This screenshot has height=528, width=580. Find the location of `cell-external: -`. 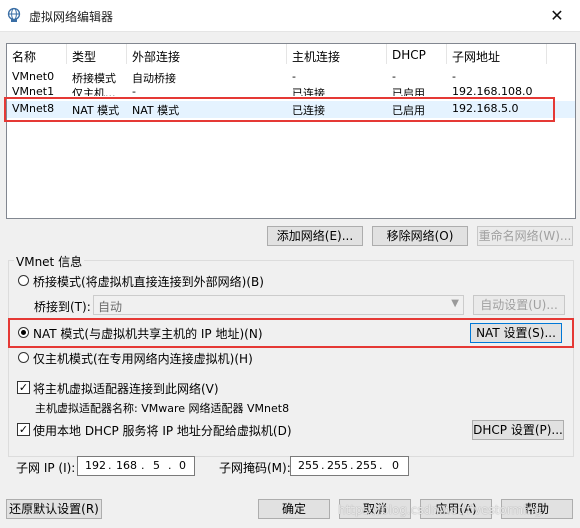

cell-external: - is located at coordinates (134, 90).